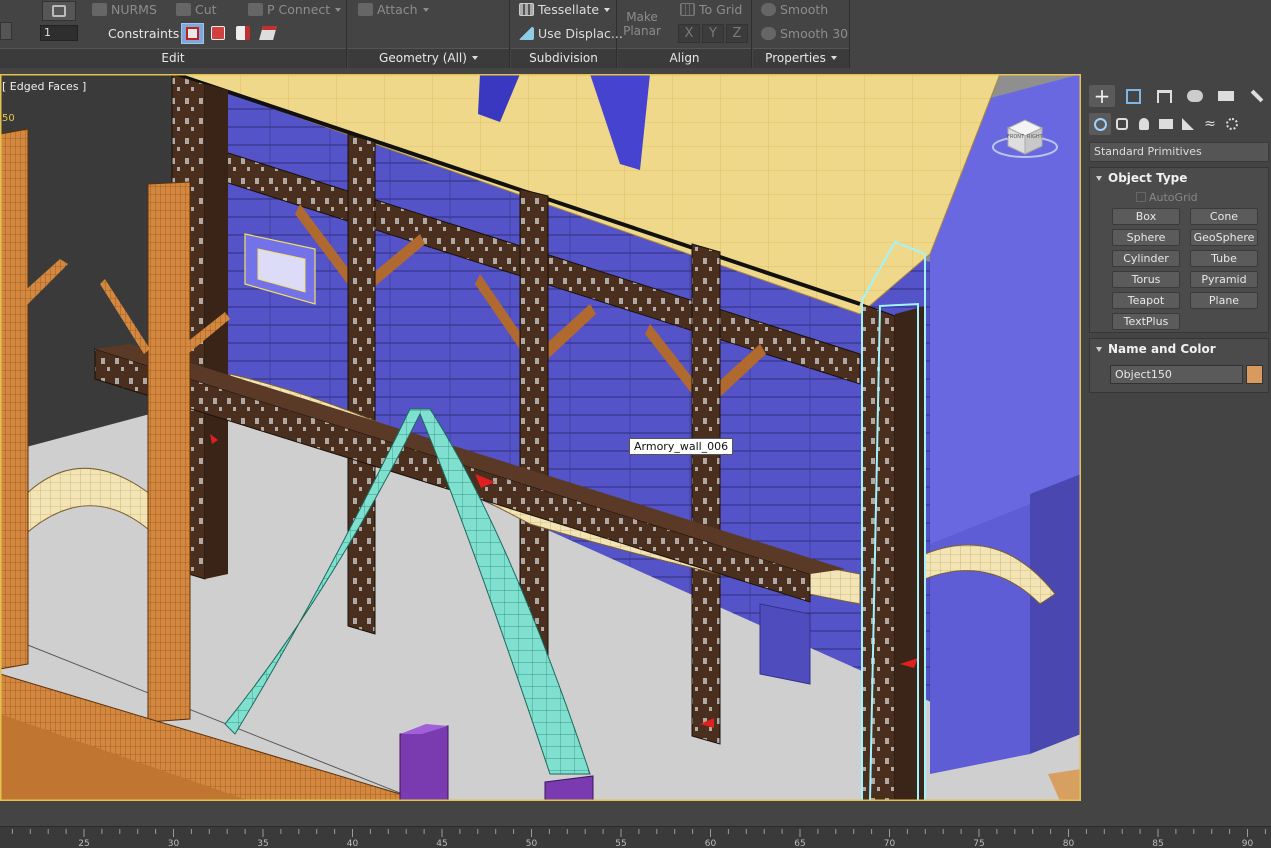  What do you see at coordinates (1146, 279) in the screenshot?
I see `torus-button: Torus` at bounding box center [1146, 279].